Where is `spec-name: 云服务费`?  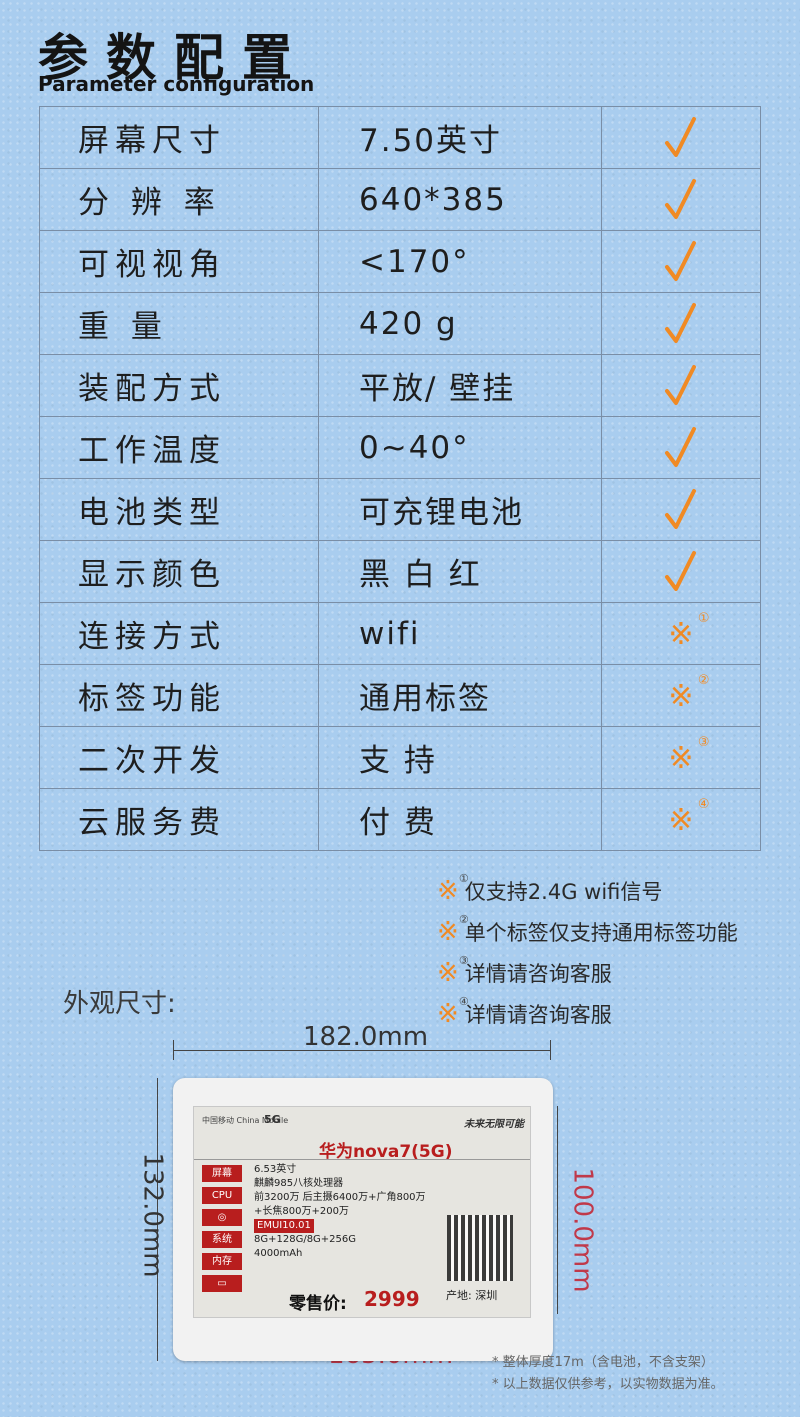 spec-name: 云服务费 is located at coordinates (179, 819).